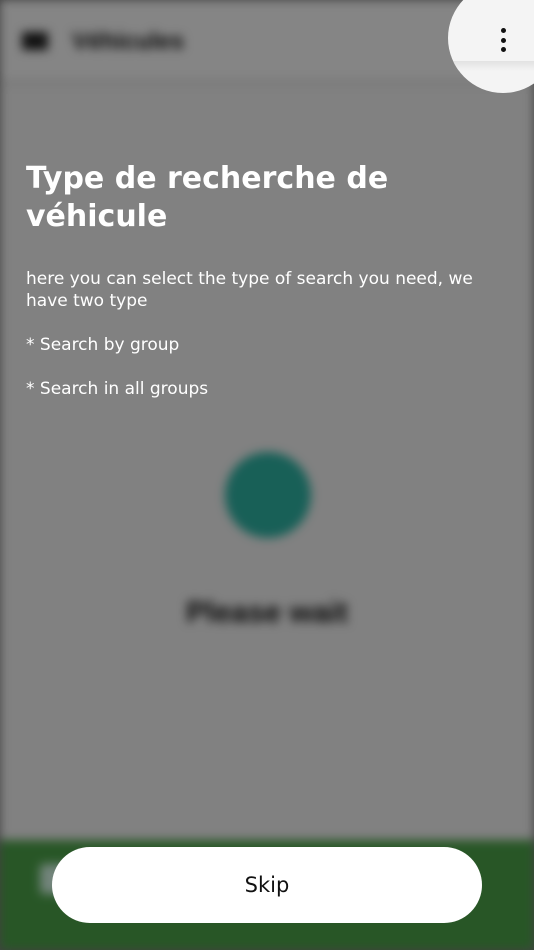 The image size is (534, 950). I want to click on more-vertical-icon, so click(503, 40).